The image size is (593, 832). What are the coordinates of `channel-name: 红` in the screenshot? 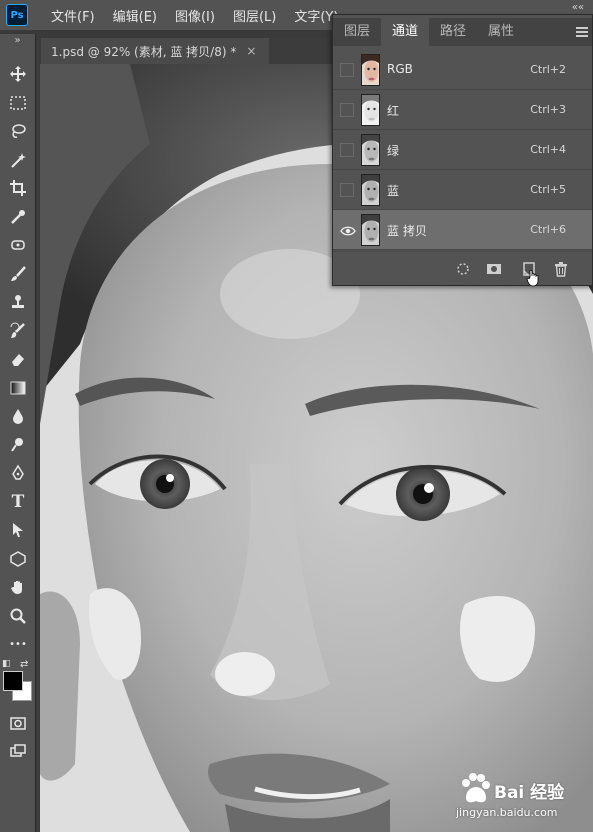 It's located at (393, 111).